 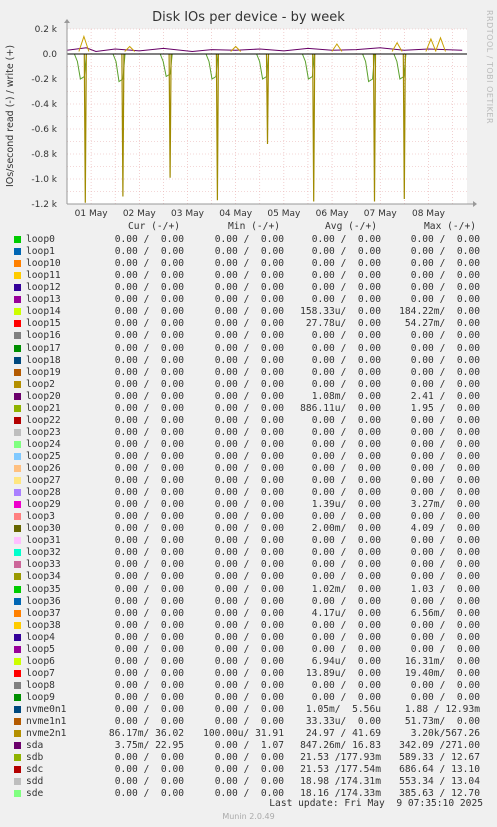 I want to click on legend-device-name: loop27, so click(x=43, y=480).